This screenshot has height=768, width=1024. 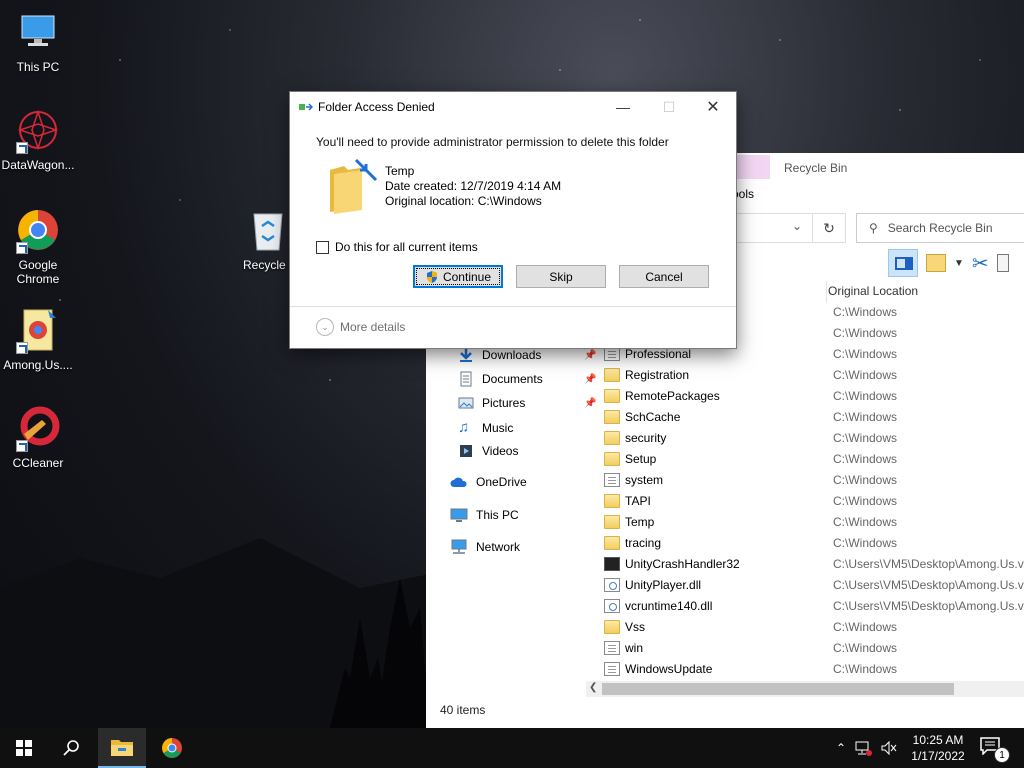 I want to click on manage-tab, so click(x=753, y=167).